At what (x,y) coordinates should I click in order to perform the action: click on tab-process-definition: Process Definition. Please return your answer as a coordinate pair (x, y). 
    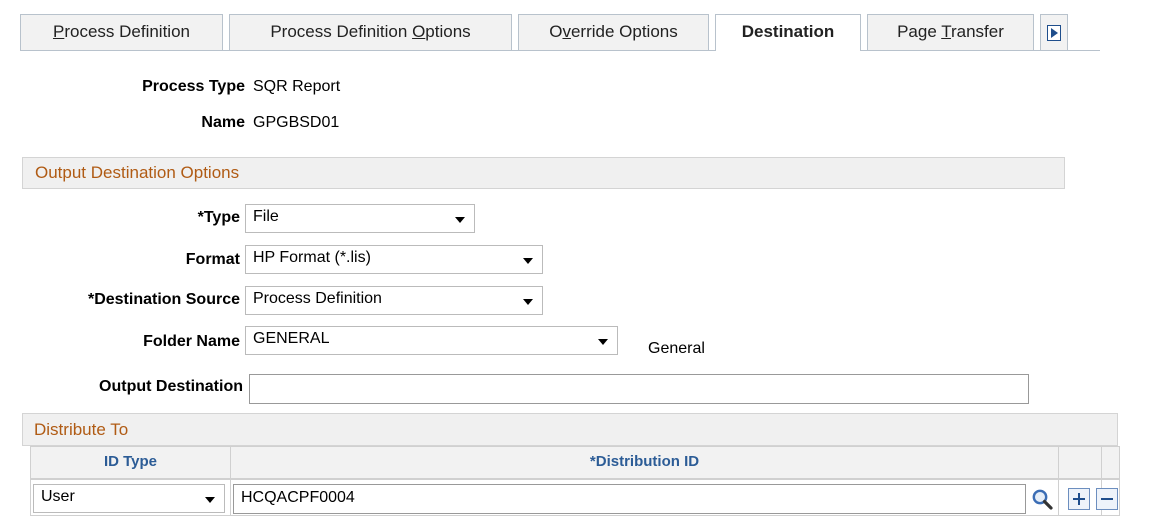
    Looking at the image, I should click on (121, 32).